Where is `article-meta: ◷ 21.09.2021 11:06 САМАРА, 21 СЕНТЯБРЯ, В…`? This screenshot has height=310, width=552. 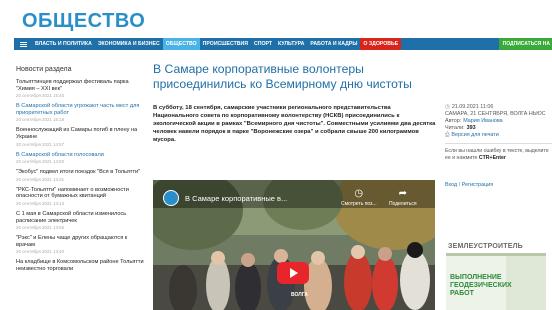 article-meta: ◷ 21.09.2021 11:06 САМАРА, 21 СЕНТЯБРЯ, В… is located at coordinates (498, 146).